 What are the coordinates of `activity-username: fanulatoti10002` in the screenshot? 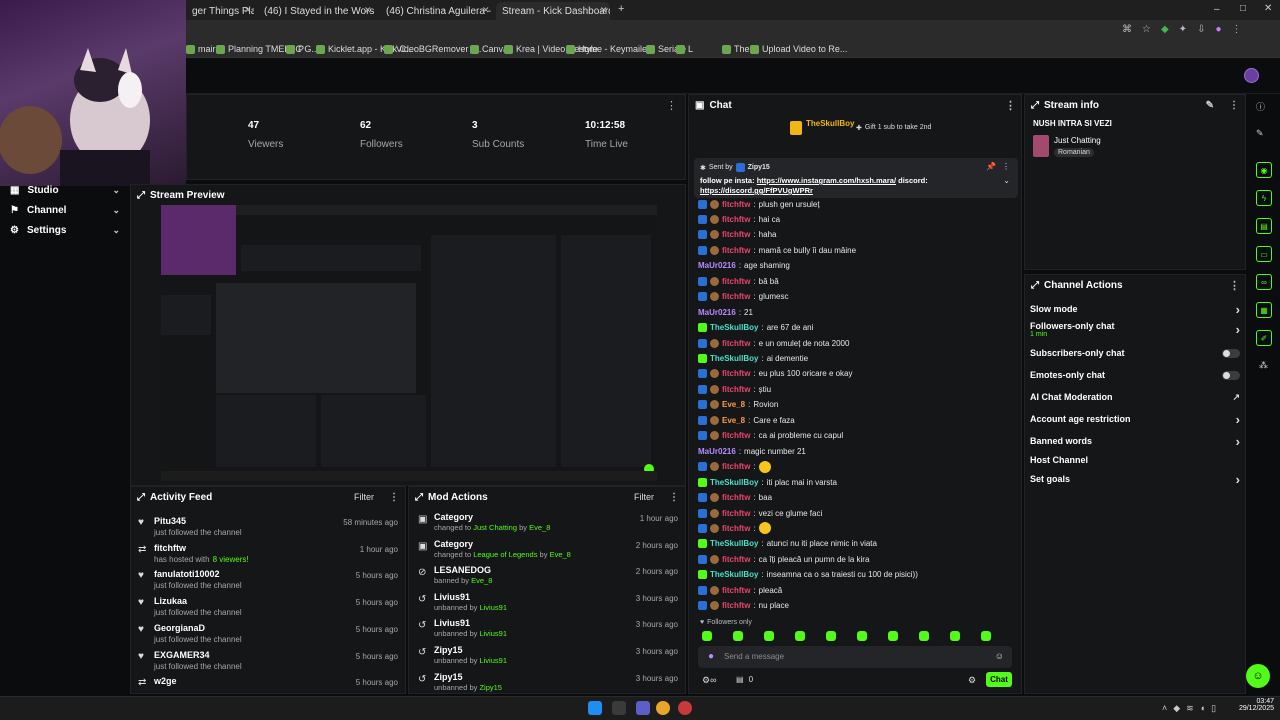 It's located at (187, 574).